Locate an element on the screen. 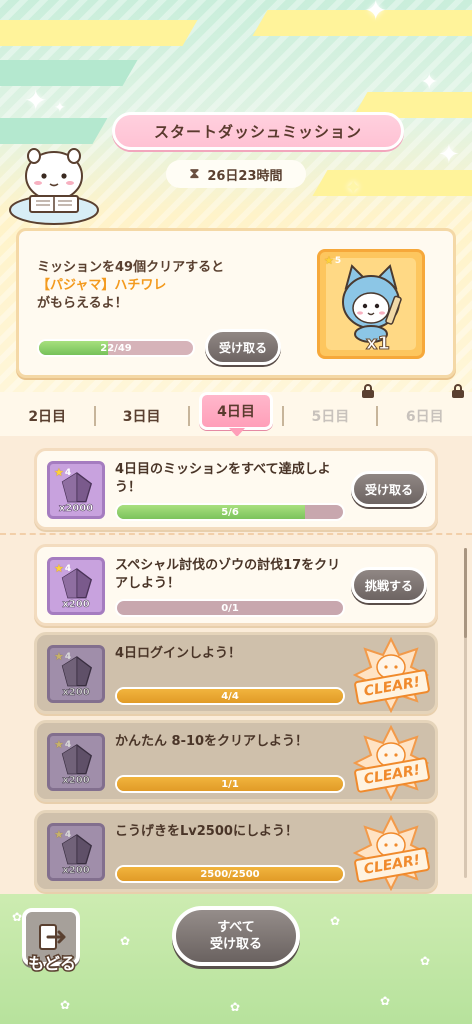 This screenshot has width=472, height=1024. tab-day-6: 6日目 is located at coordinates (425, 416).